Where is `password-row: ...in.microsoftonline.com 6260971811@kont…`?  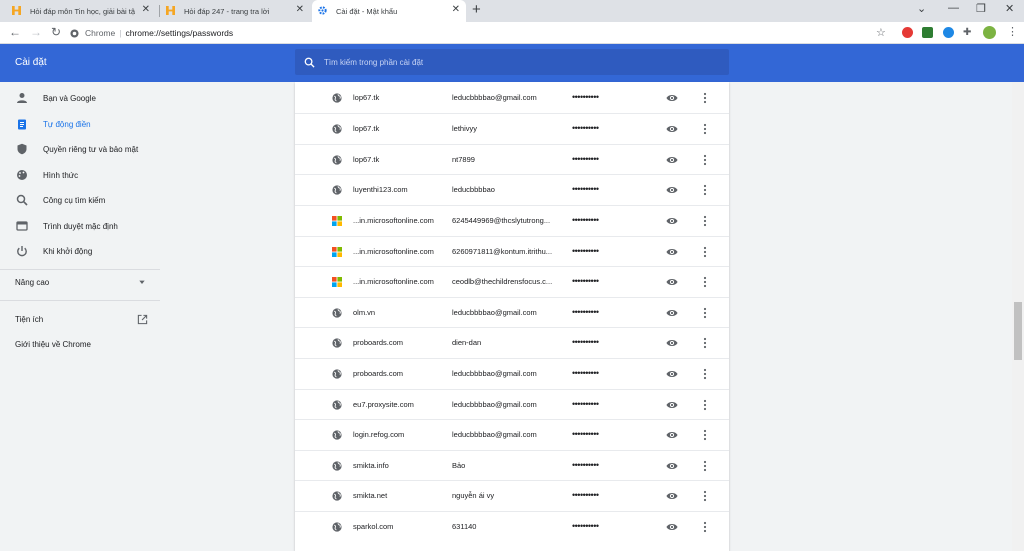 password-row: ...in.microsoftonline.com 6260971811@kont… is located at coordinates (512, 251).